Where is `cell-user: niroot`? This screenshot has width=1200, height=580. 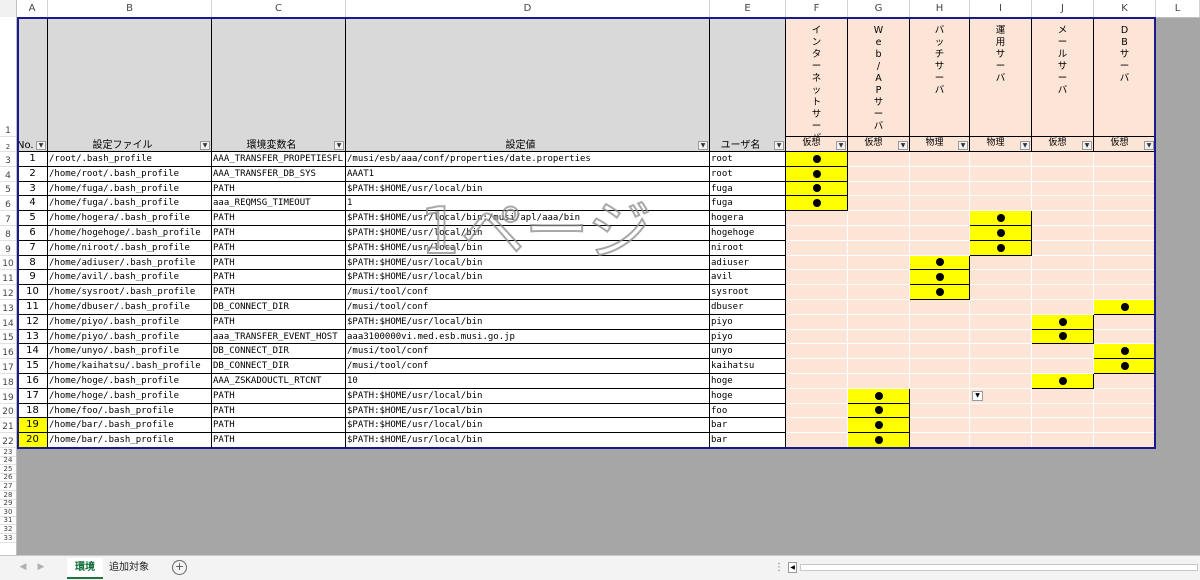 cell-user: niroot is located at coordinates (748, 248).